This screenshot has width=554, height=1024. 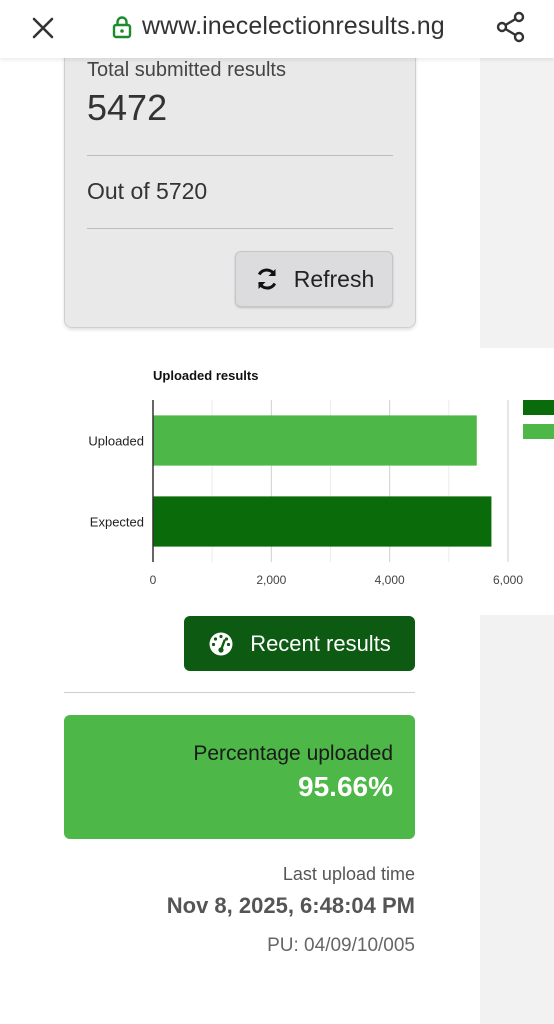 What do you see at coordinates (205, 375) in the screenshot?
I see `chart-title: Uploaded results` at bounding box center [205, 375].